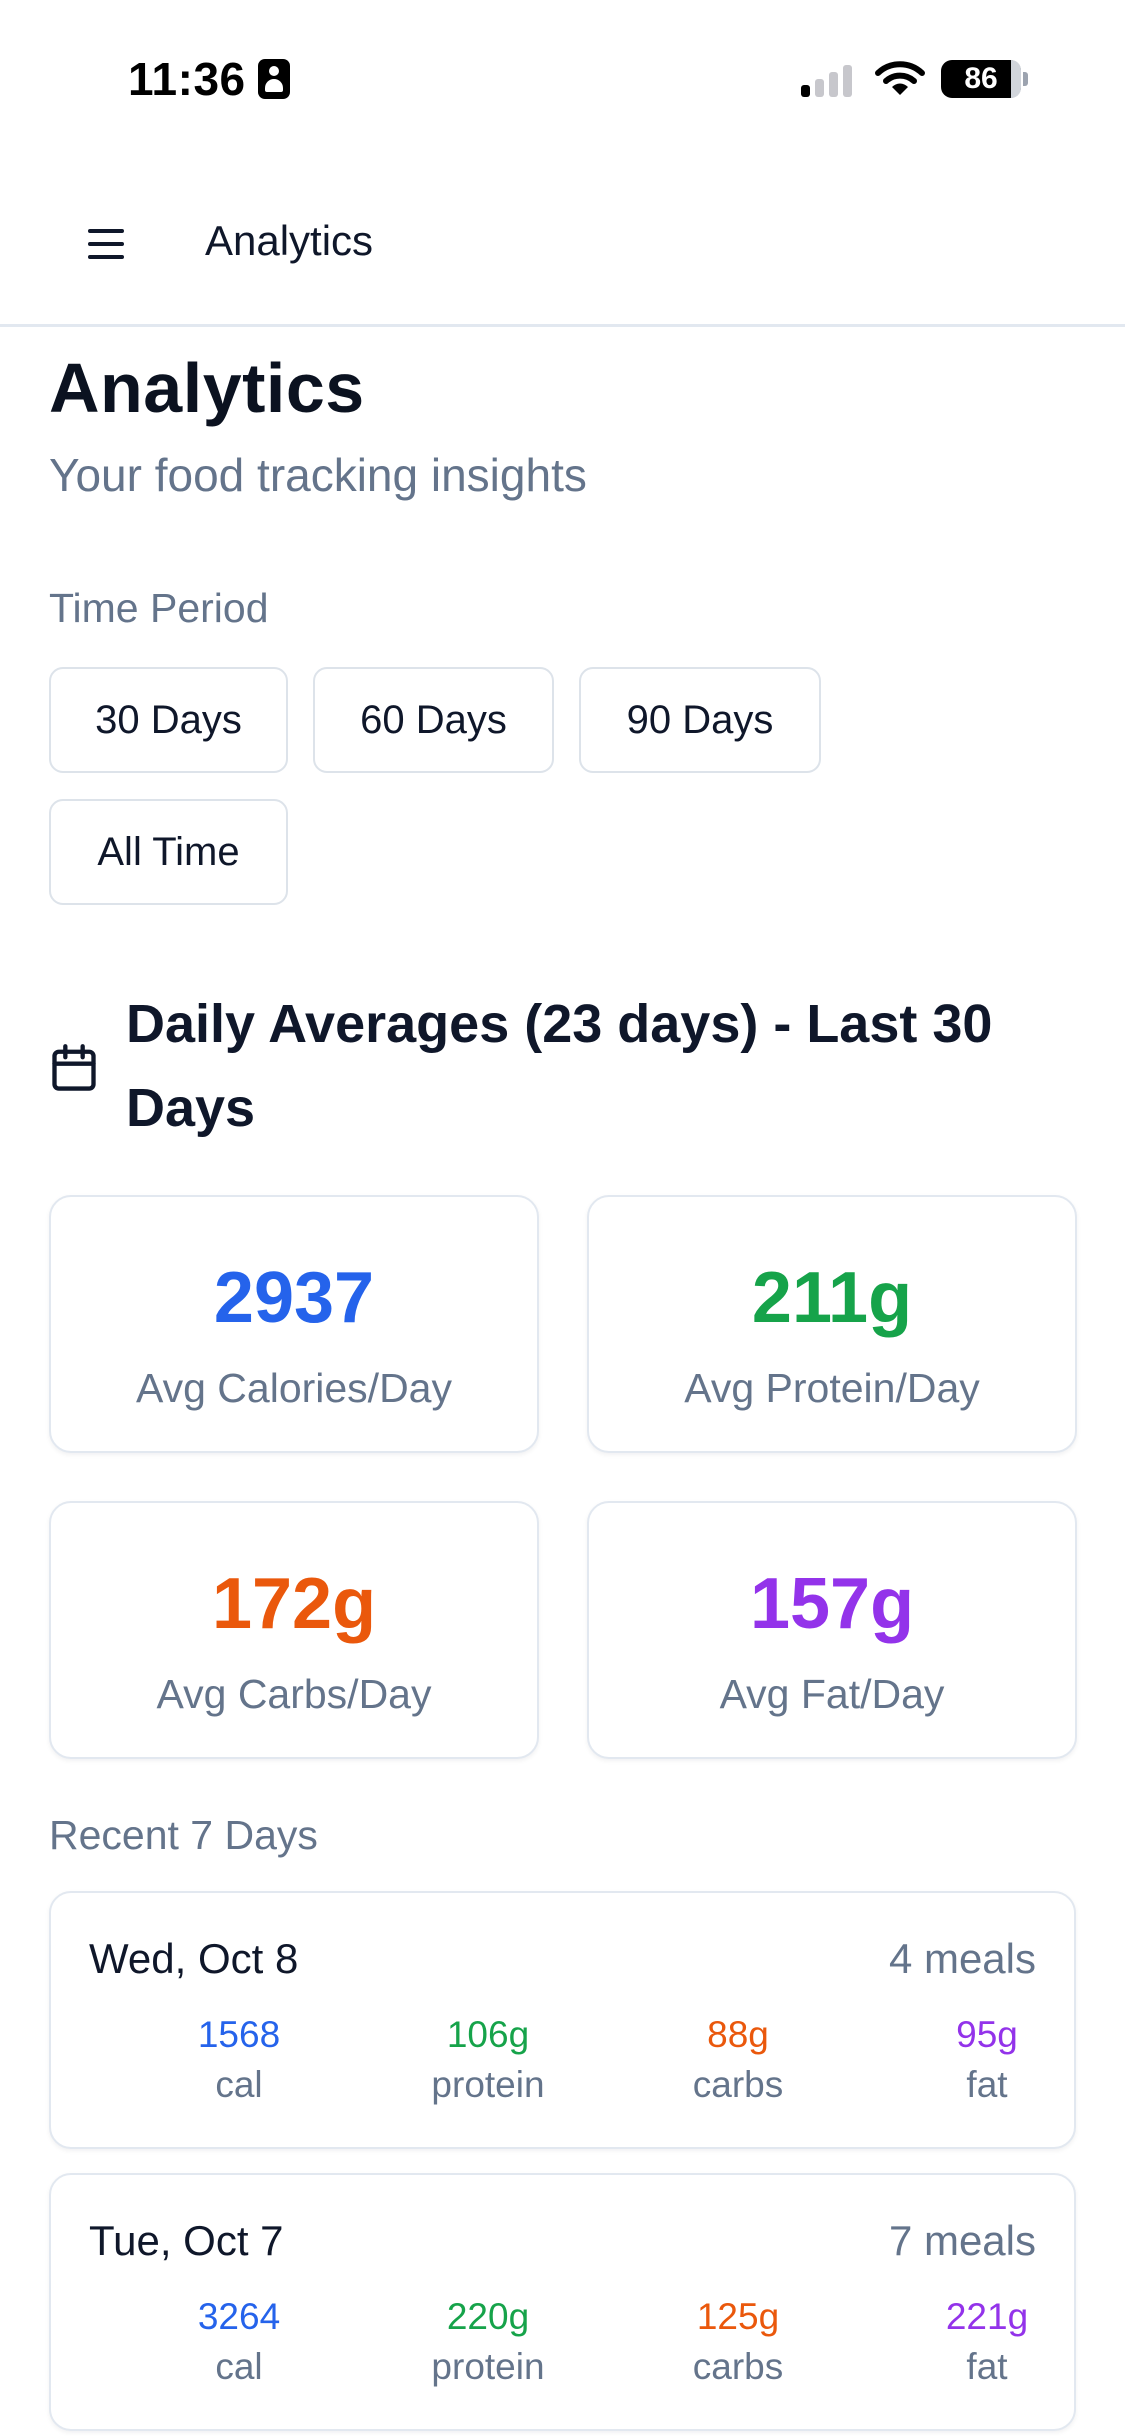 The width and height of the screenshot is (1125, 2436). What do you see at coordinates (829, 79) in the screenshot?
I see `signal-icon` at bounding box center [829, 79].